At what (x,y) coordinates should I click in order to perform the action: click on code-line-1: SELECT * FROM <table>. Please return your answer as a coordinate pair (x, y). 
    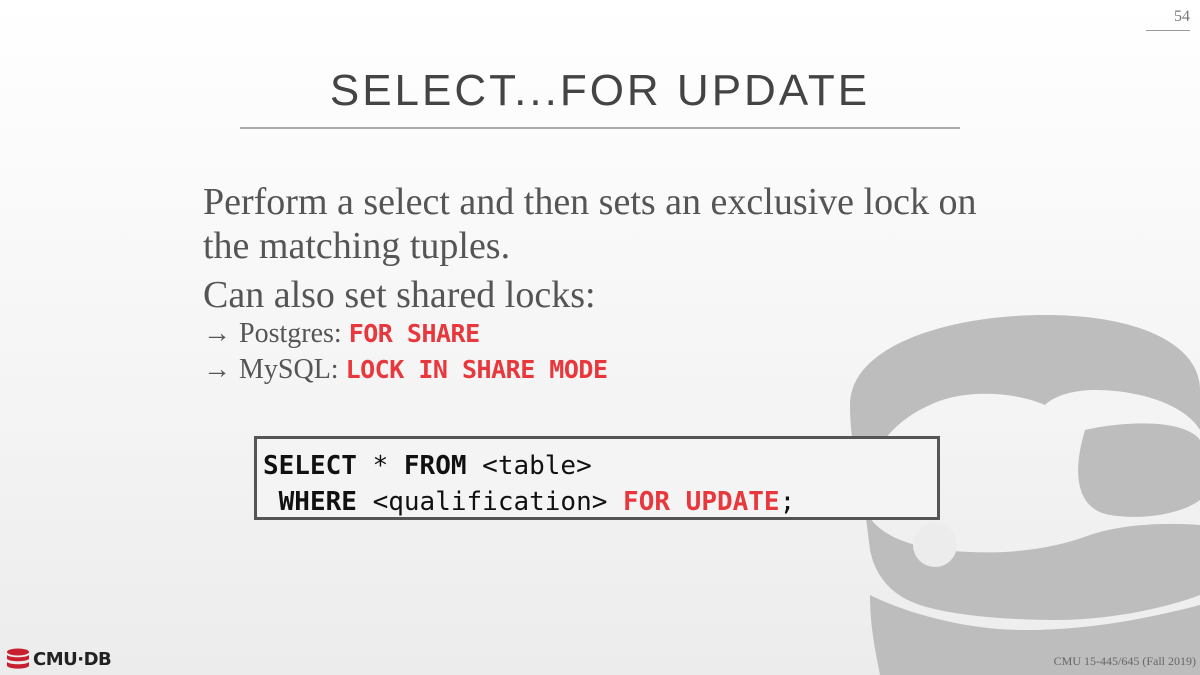
    Looking at the image, I should click on (600, 466).